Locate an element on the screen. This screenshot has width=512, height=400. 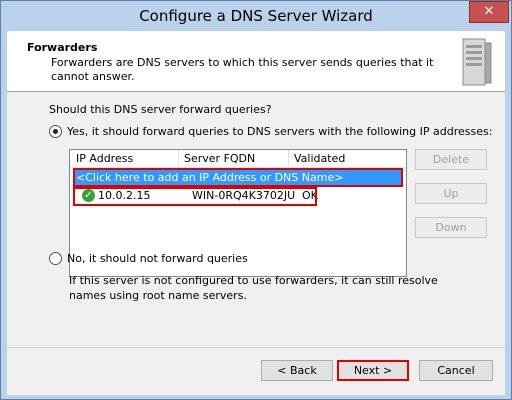
radio-selected-dot is located at coordinates (55, 131).